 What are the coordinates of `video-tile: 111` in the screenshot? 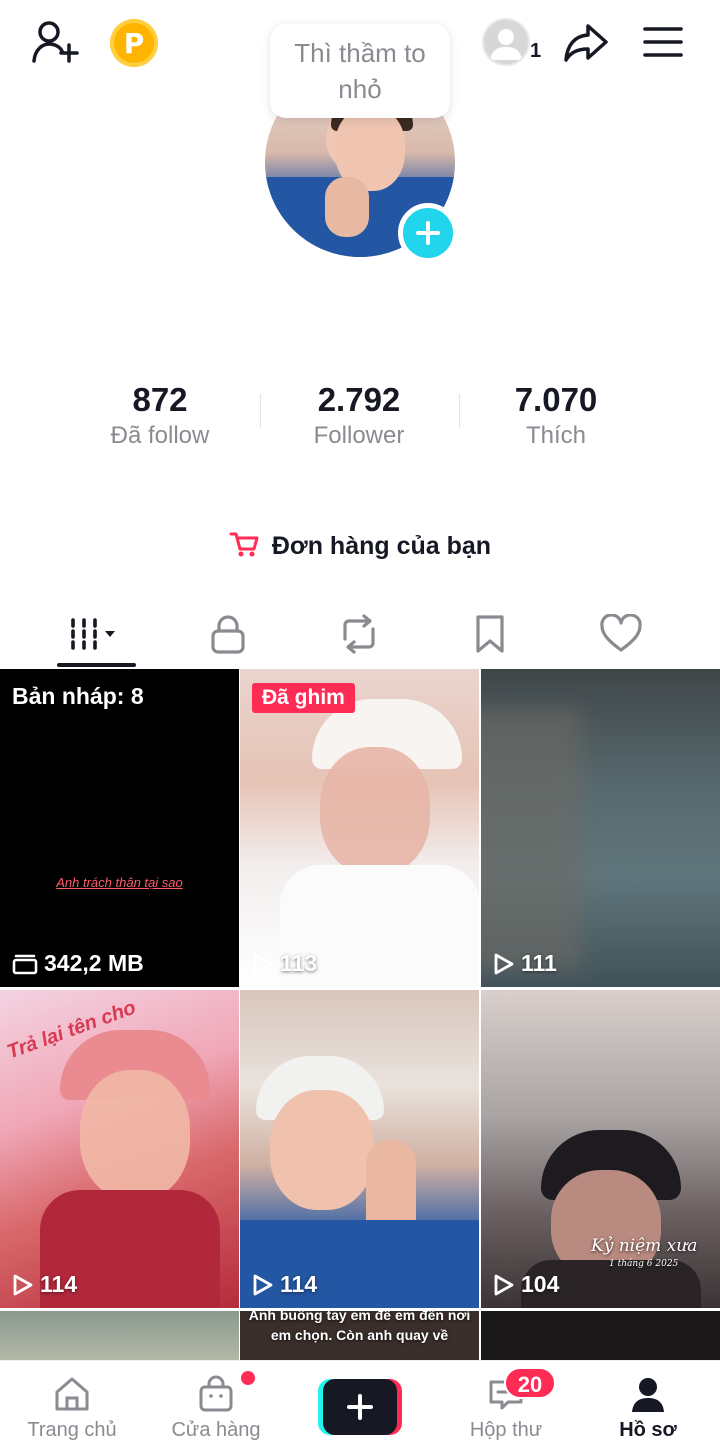 It's located at (600, 828).